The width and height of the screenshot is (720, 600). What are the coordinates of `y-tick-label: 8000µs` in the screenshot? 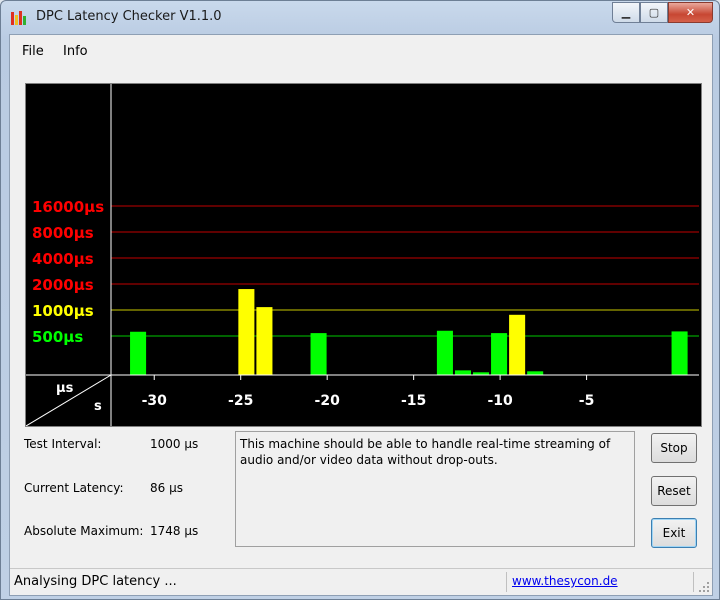 It's located at (63, 233).